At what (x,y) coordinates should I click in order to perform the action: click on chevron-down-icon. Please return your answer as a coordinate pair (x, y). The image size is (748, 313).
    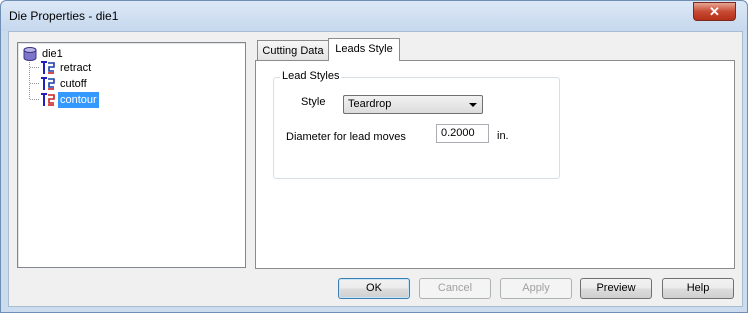
    Looking at the image, I should click on (473, 105).